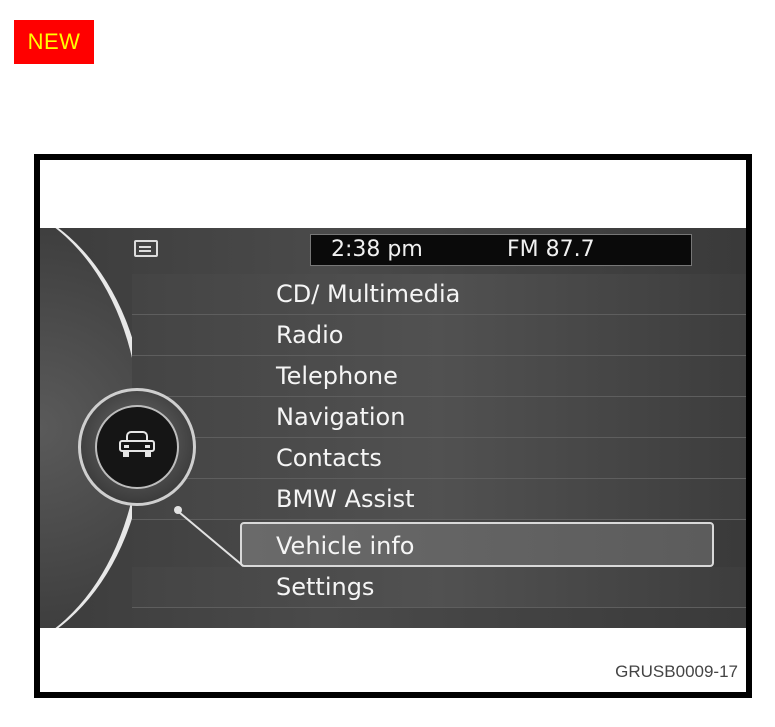 The width and height of the screenshot is (775, 727). Describe the element at coordinates (54, 42) in the screenshot. I see `new-badge: NEW` at that location.